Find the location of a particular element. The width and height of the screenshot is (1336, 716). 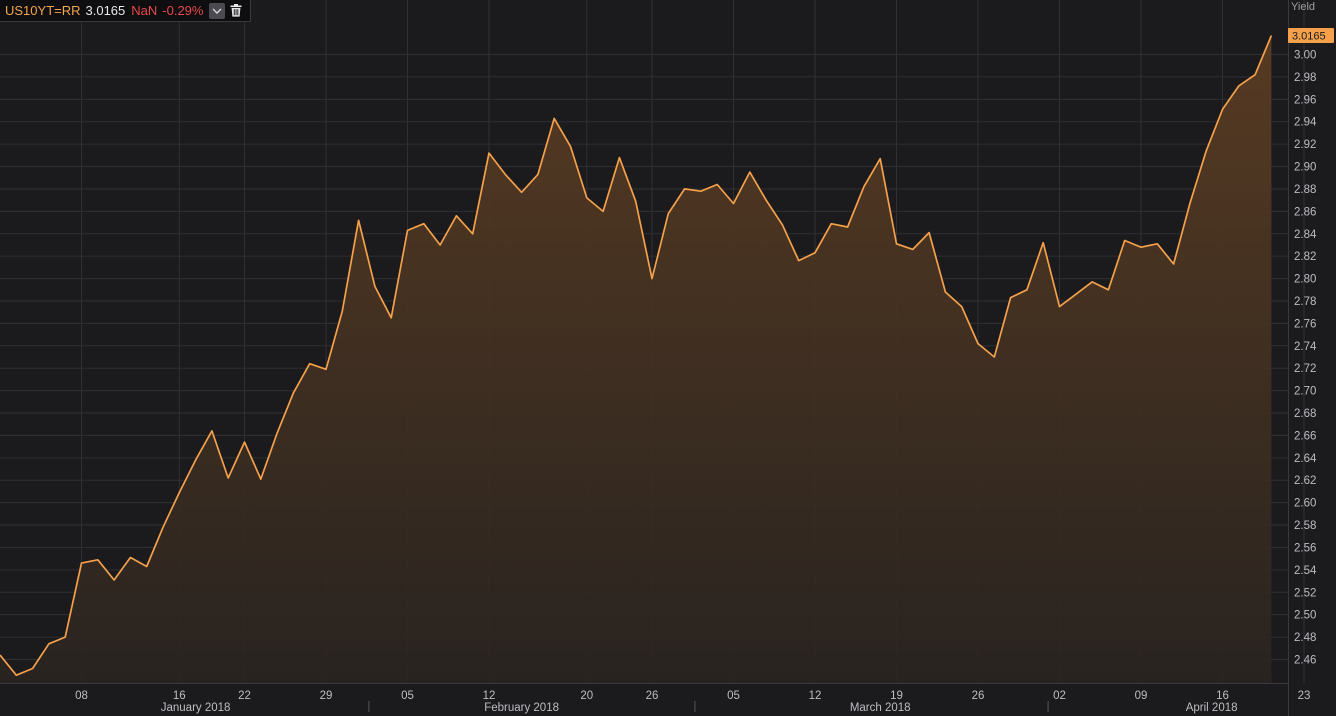

y-tick-label: 2.46 is located at coordinates (1305, 661).